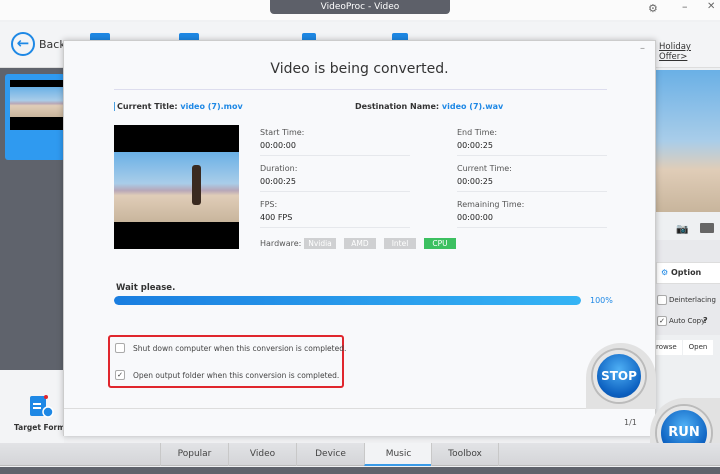 The width and height of the screenshot is (720, 474). Describe the element at coordinates (282, 132) in the screenshot. I see `start-time-label: Start Time:` at that location.